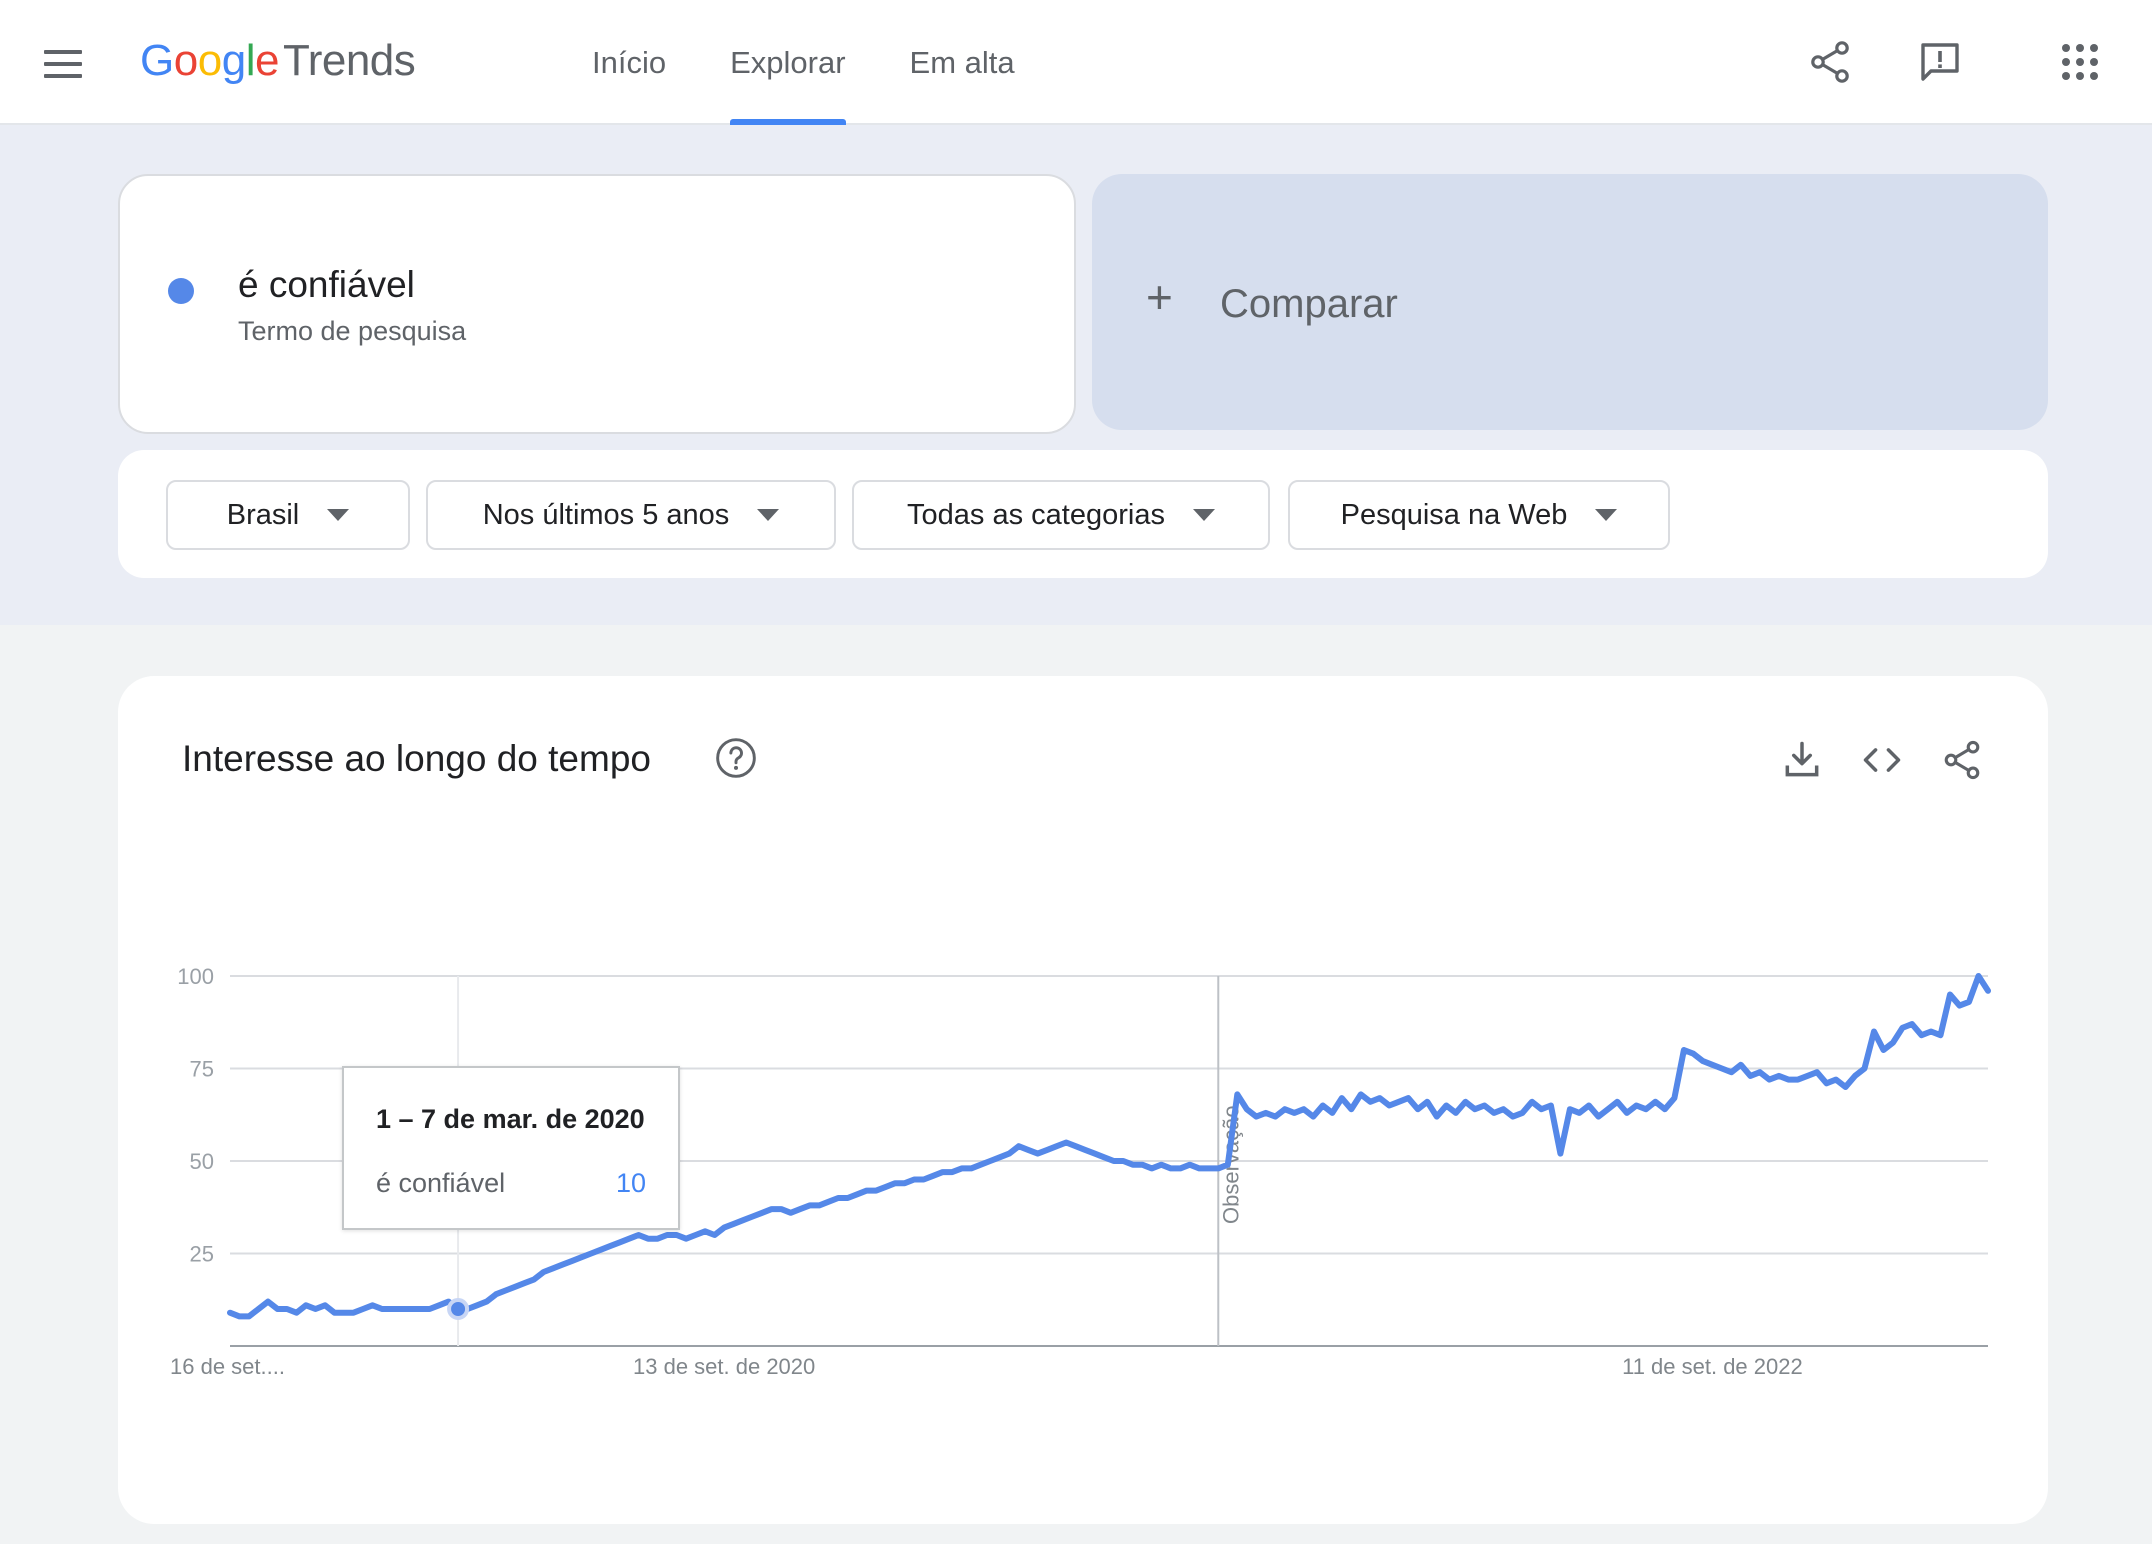 Image resolution: width=2152 pixels, height=1544 pixels. What do you see at coordinates (606, 514) in the screenshot?
I see `filter-time-label: Nos últimos 5 anos` at bounding box center [606, 514].